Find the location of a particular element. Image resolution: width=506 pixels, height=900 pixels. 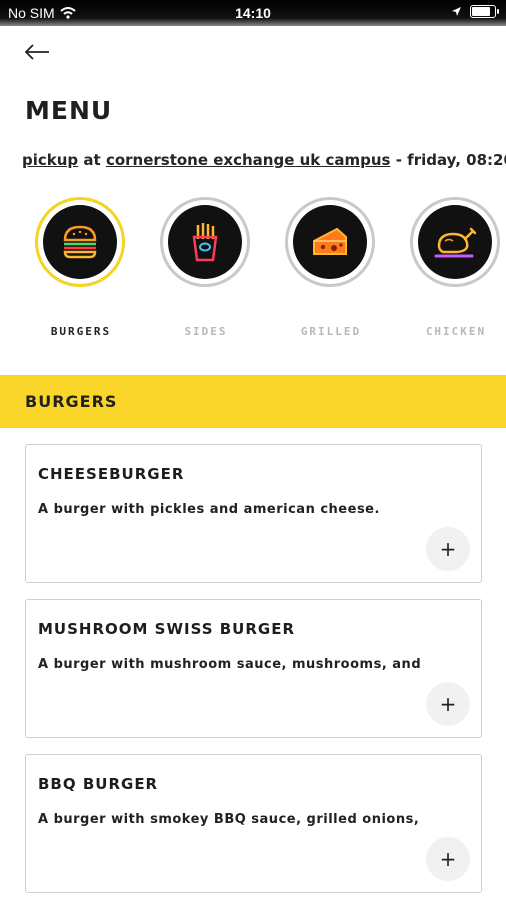

battery-icon is located at coordinates (484, 11).